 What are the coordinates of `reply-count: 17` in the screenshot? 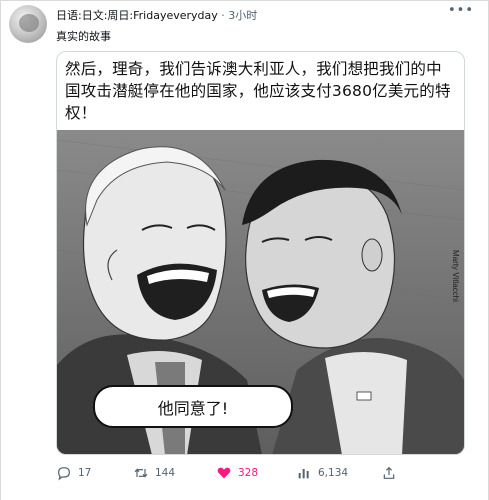 It's located at (85, 473).